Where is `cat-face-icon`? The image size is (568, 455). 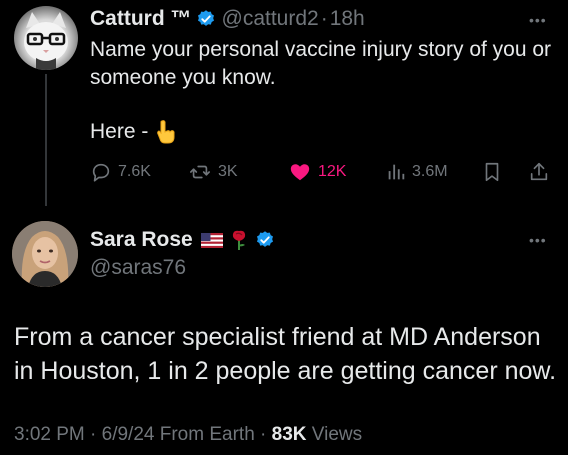 cat-face-icon is located at coordinates (46, 41).